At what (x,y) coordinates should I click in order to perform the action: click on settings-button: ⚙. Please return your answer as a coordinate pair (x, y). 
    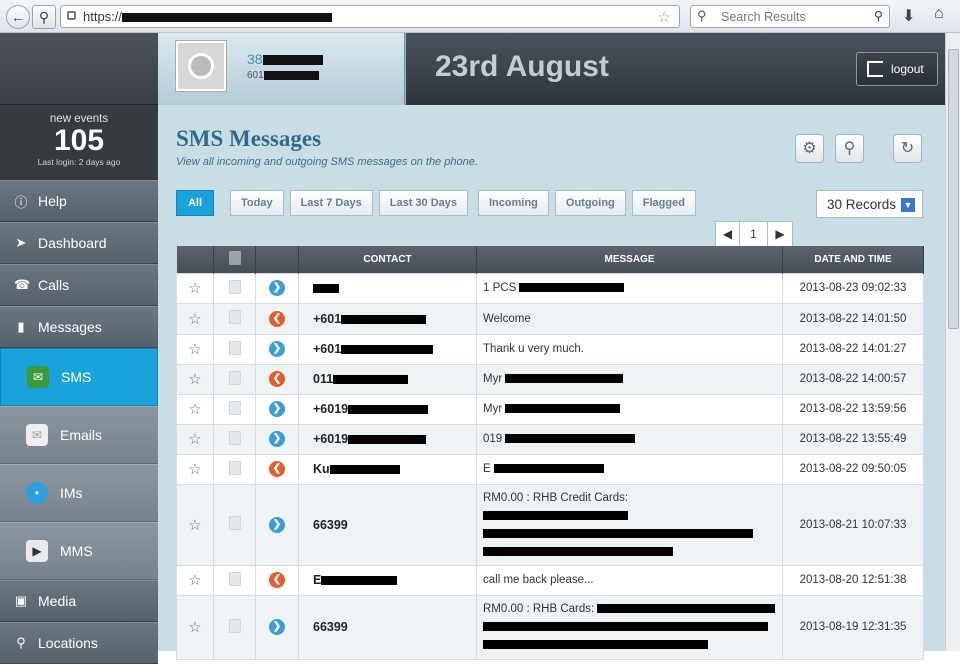
    Looking at the image, I should click on (809, 148).